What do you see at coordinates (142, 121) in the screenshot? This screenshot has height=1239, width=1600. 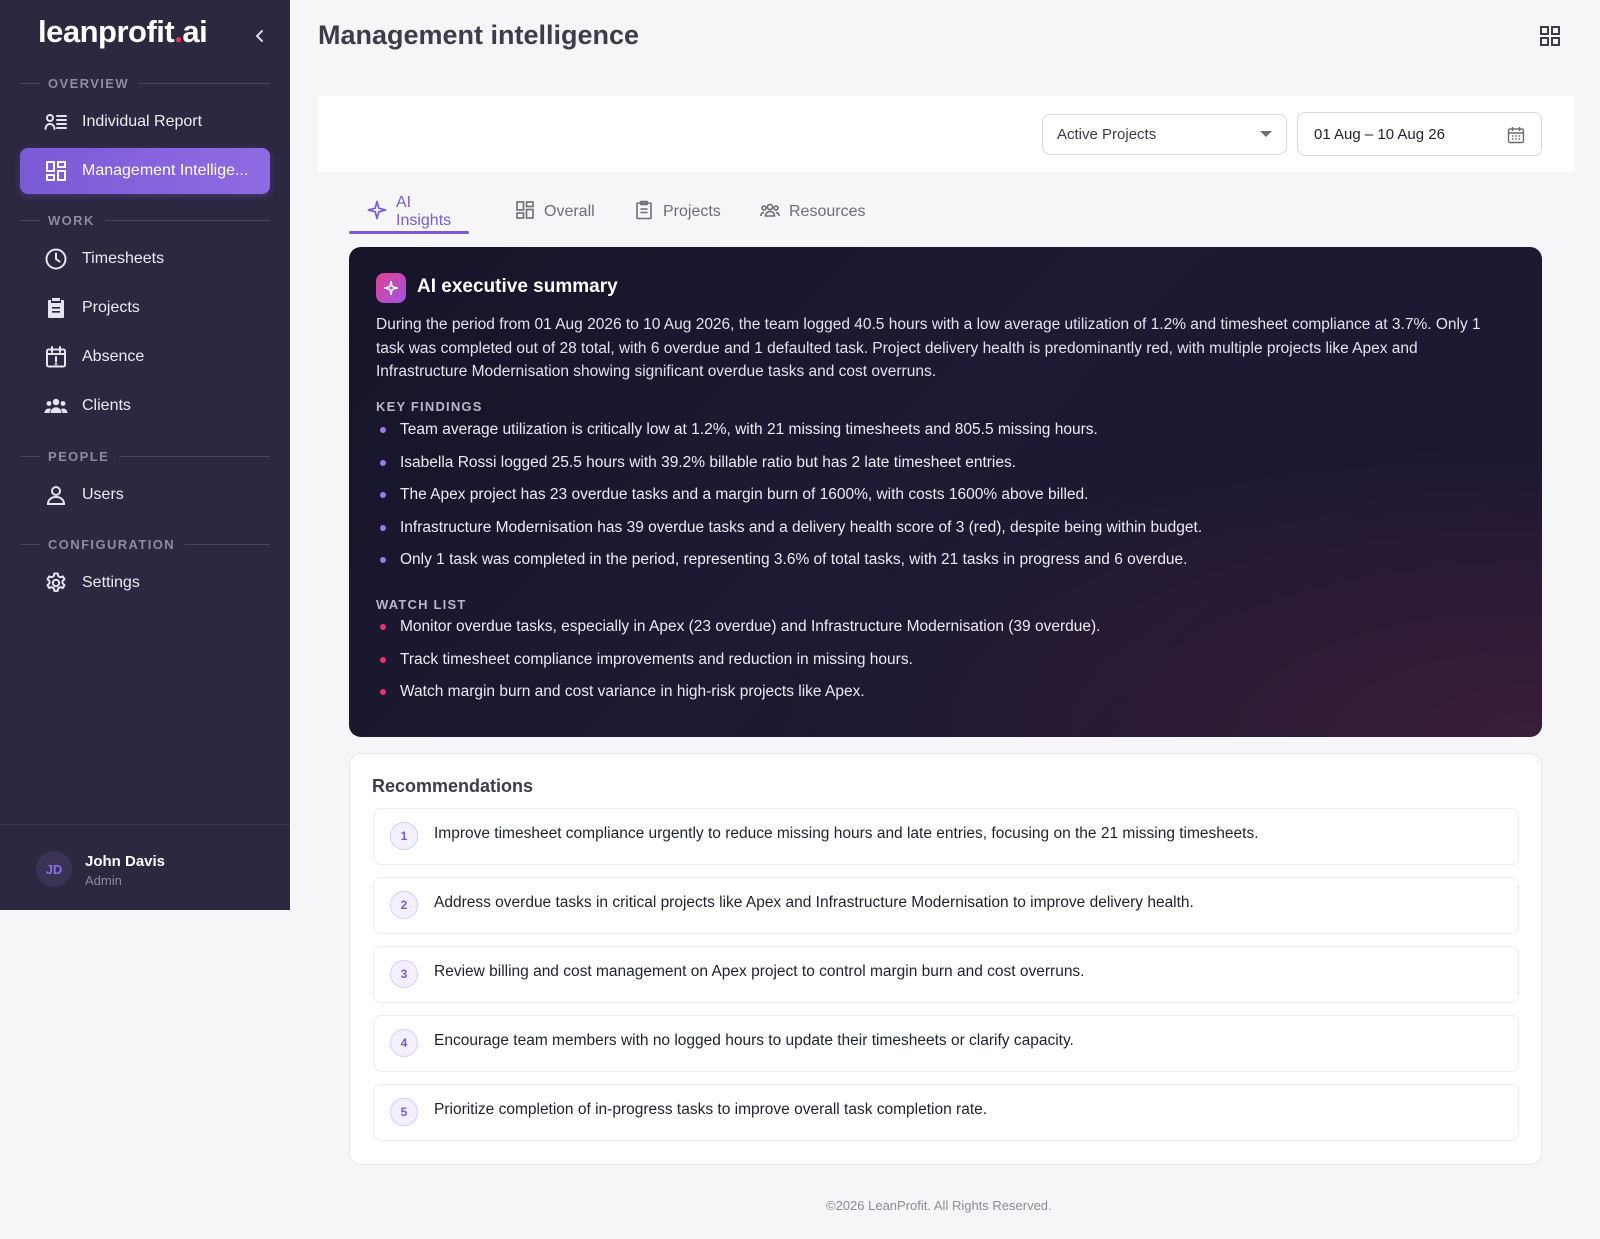 I see `sidebar-item-label: Individual Report` at bounding box center [142, 121].